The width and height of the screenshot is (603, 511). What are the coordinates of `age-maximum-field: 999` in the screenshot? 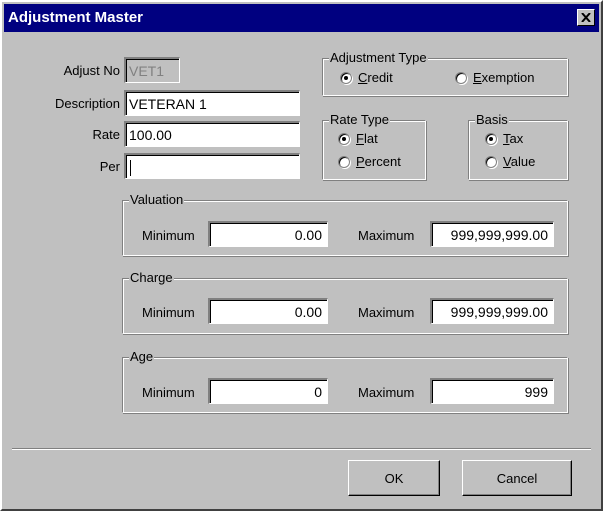 It's located at (492, 391).